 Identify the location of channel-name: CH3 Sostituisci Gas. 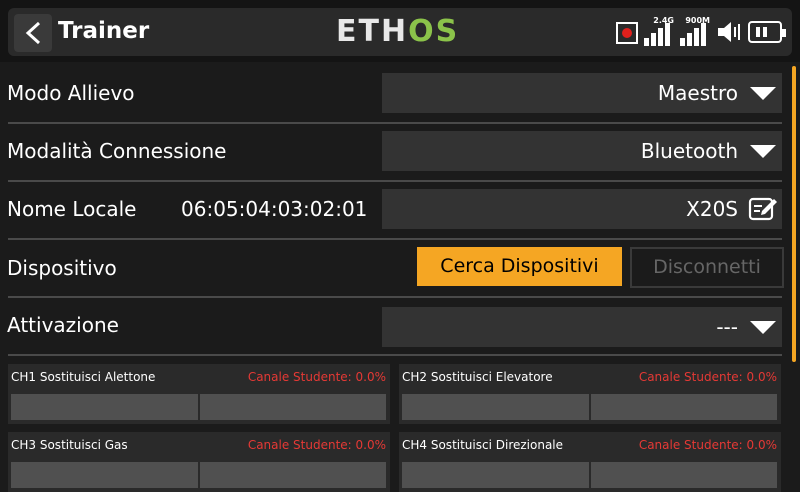
(69, 445).